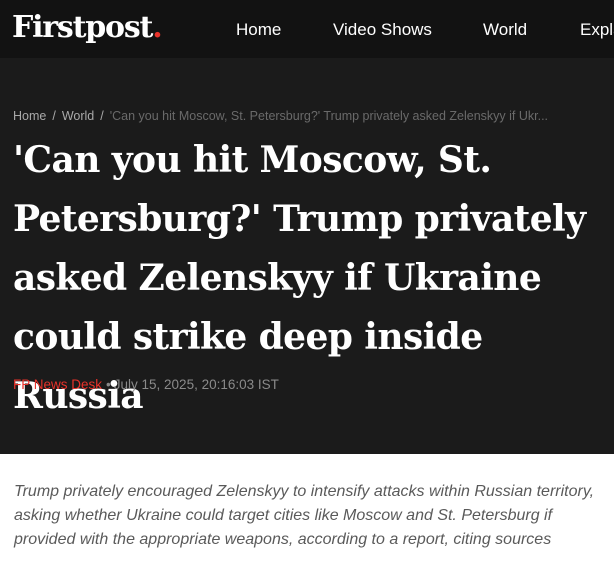  I want to click on logo-text: Firstpost, so click(82, 27).